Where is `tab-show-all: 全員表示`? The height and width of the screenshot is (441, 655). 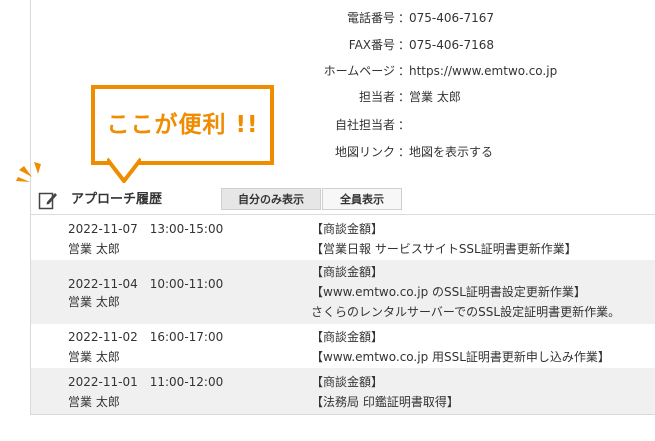
tab-show-all: 全員表示 is located at coordinates (362, 199).